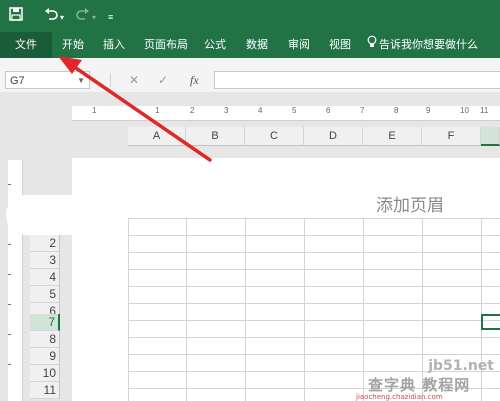 The height and width of the screenshot is (401, 500). Describe the element at coordinates (294, 110) in the screenshot. I see `ruler-number: 5` at that location.